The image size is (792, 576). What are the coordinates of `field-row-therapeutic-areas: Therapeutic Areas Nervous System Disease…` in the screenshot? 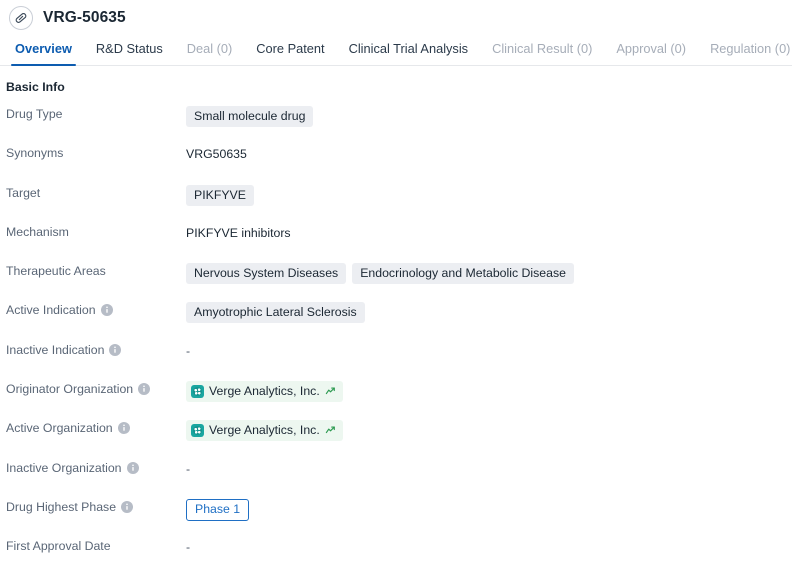 It's located at (399, 280).